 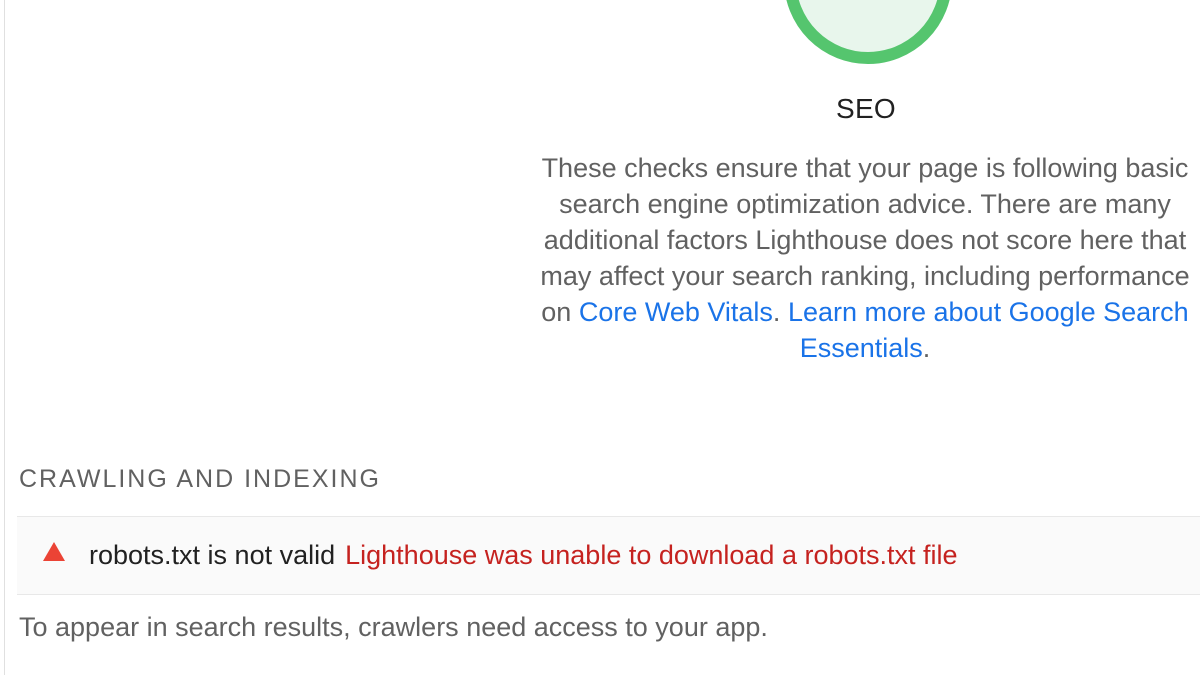 I want to click on audit-title: robots.txt is not valid, so click(x=212, y=555).